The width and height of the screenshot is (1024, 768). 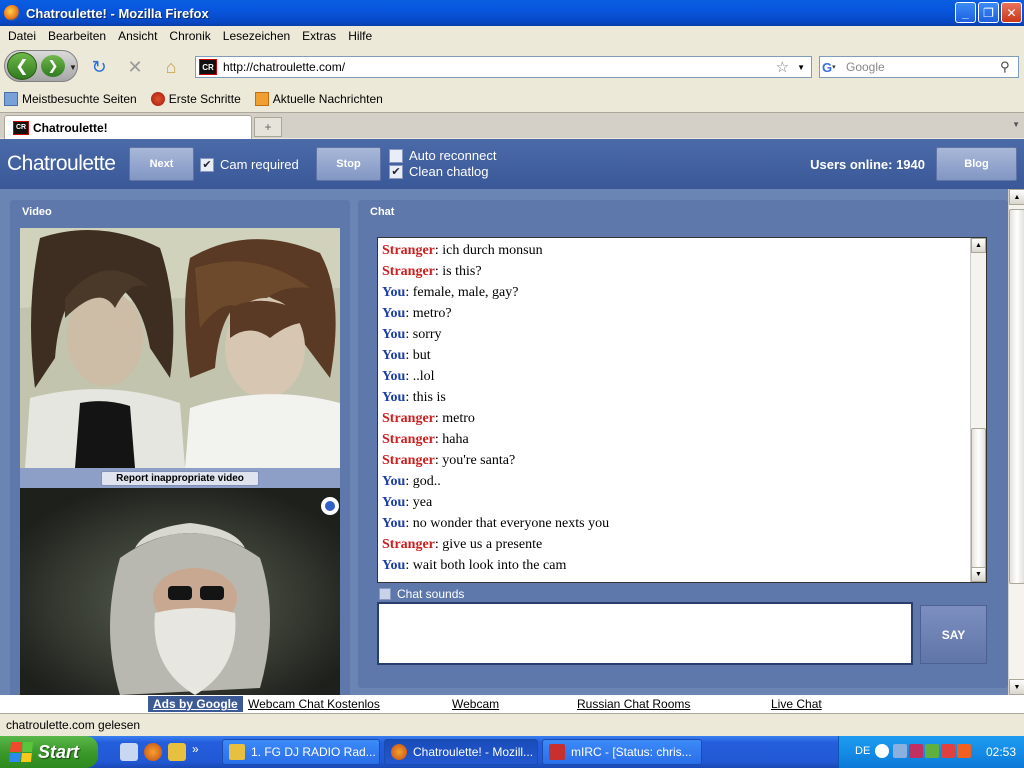 What do you see at coordinates (449, 460) in the screenshot?
I see `chat-line: Stranger: you're santa?` at bounding box center [449, 460].